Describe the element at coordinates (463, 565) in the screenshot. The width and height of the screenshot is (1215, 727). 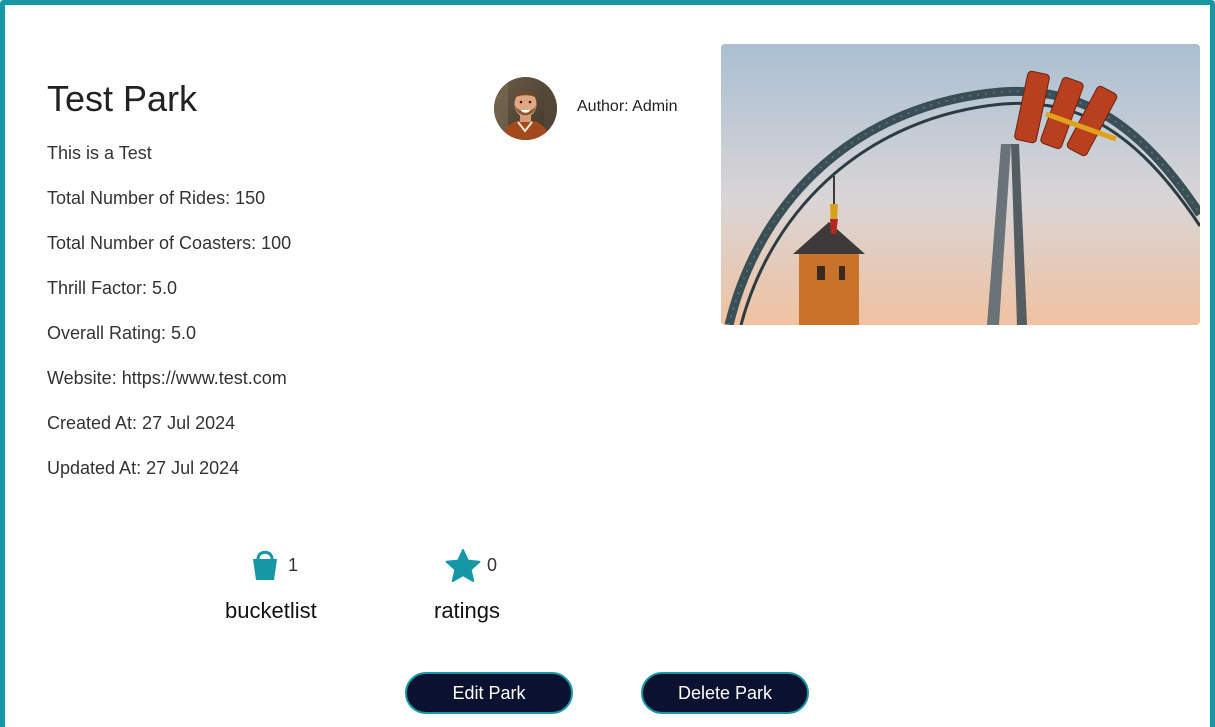
I see `star-icon` at that location.